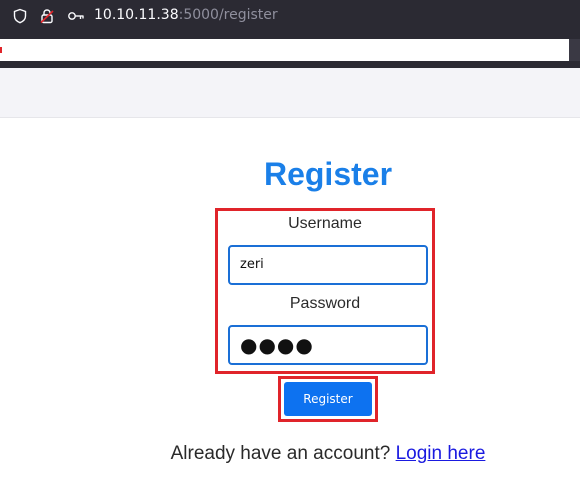 This screenshot has height=481, width=580. Describe the element at coordinates (325, 223) in the screenshot. I see `username-label: Username` at that location.